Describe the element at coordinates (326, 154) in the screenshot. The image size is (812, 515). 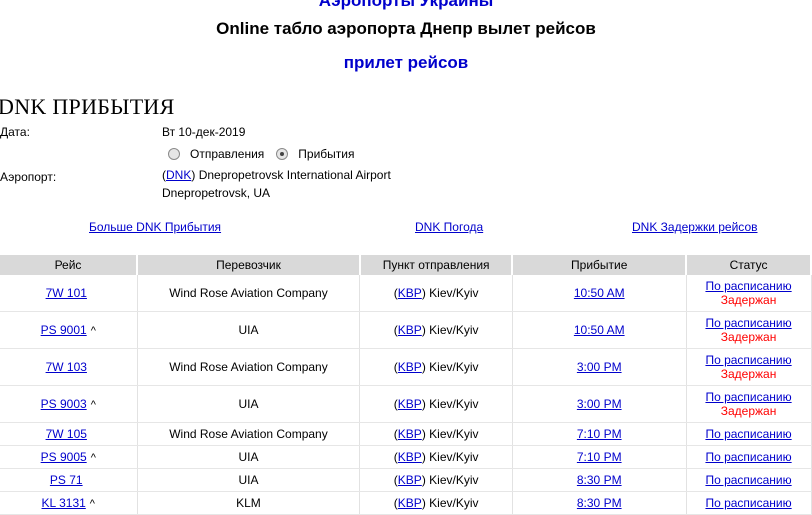
I see `arrivals-radio-label: Прибытия` at that location.